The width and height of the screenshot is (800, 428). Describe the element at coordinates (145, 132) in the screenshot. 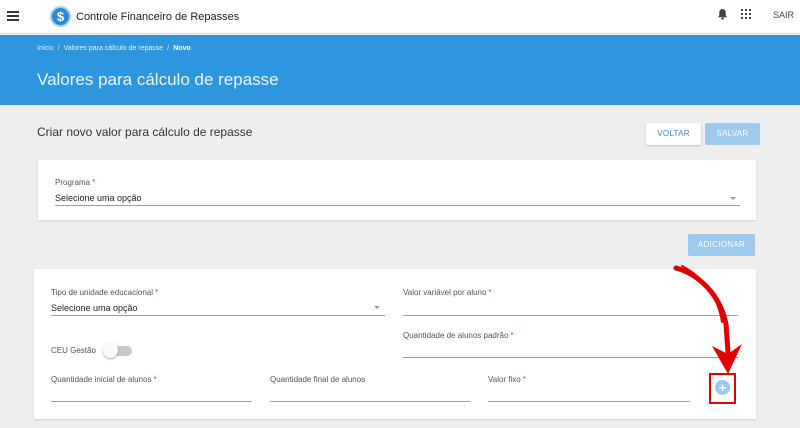

I see `form-title: Criar novo valor para cálculo de repasse` at that location.